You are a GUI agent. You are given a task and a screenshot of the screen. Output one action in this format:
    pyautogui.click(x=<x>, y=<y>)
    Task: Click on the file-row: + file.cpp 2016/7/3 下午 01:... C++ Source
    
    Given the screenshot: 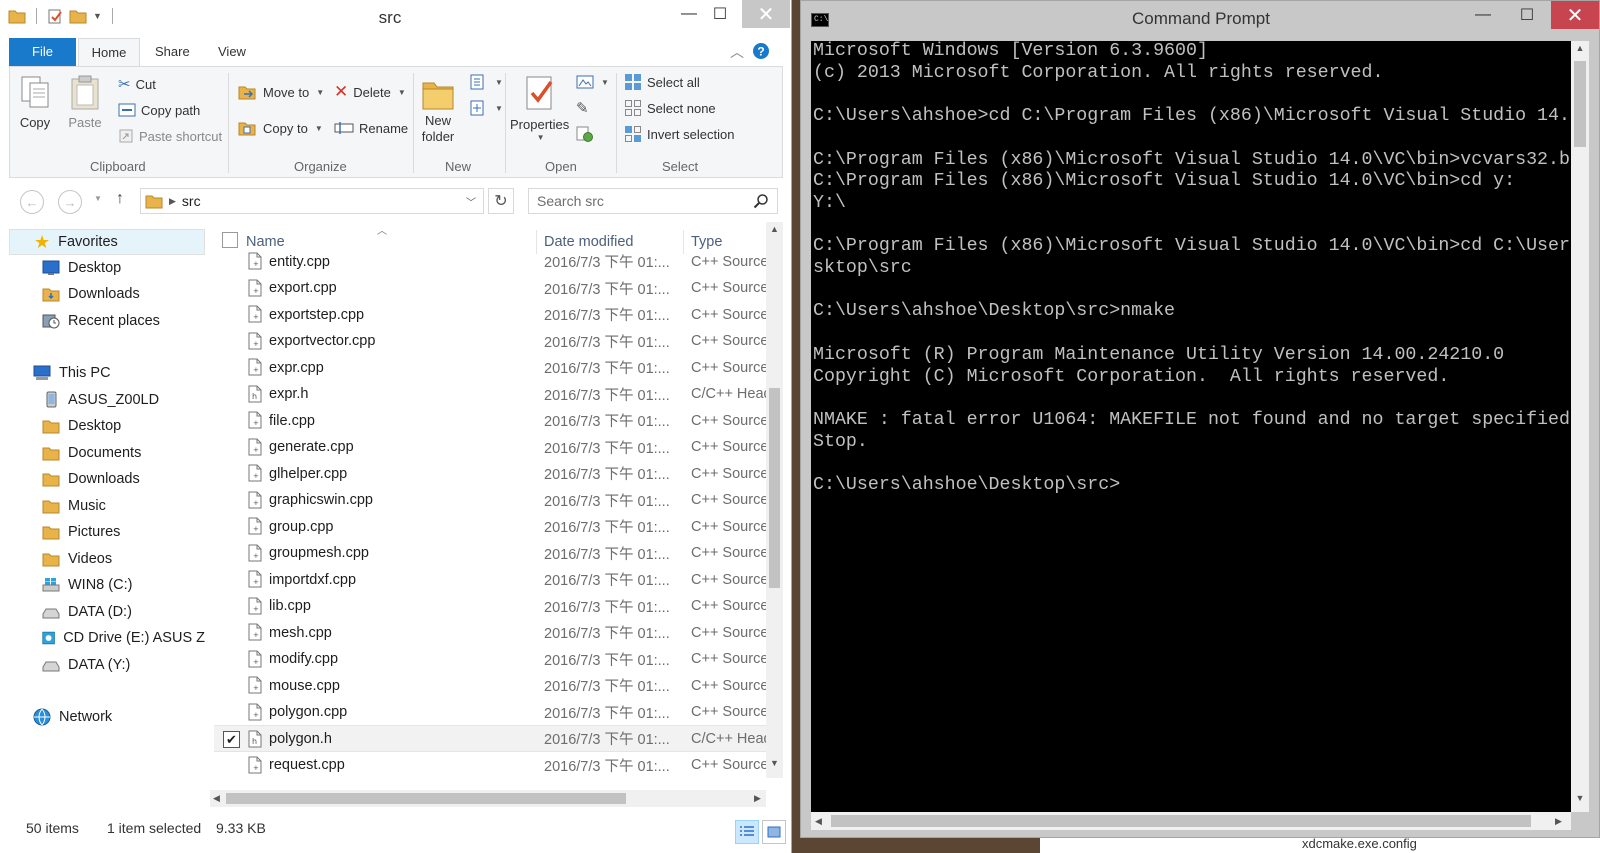 What is the action you would take?
    pyautogui.click(x=490, y=420)
    